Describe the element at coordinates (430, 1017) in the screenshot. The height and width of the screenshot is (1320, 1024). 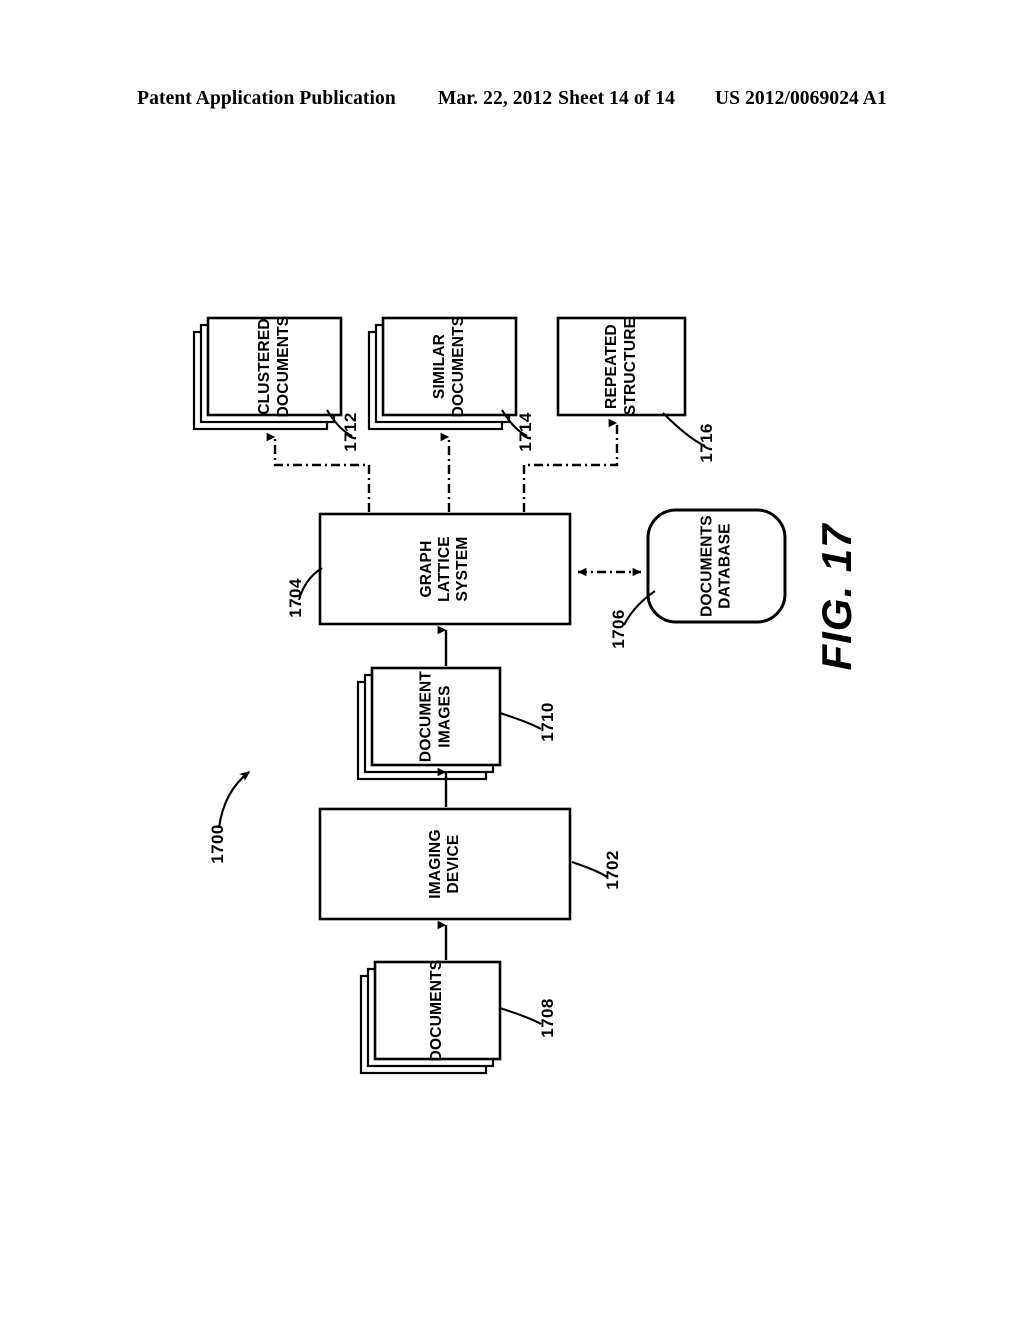
I see `node-documents` at that location.